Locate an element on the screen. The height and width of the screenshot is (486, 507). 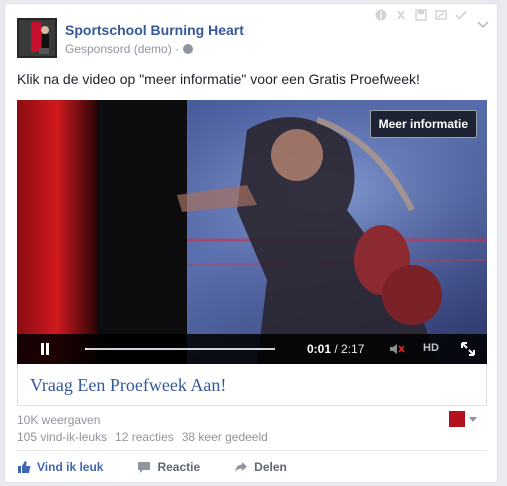
thumbs-up-icon is located at coordinates (24, 467).